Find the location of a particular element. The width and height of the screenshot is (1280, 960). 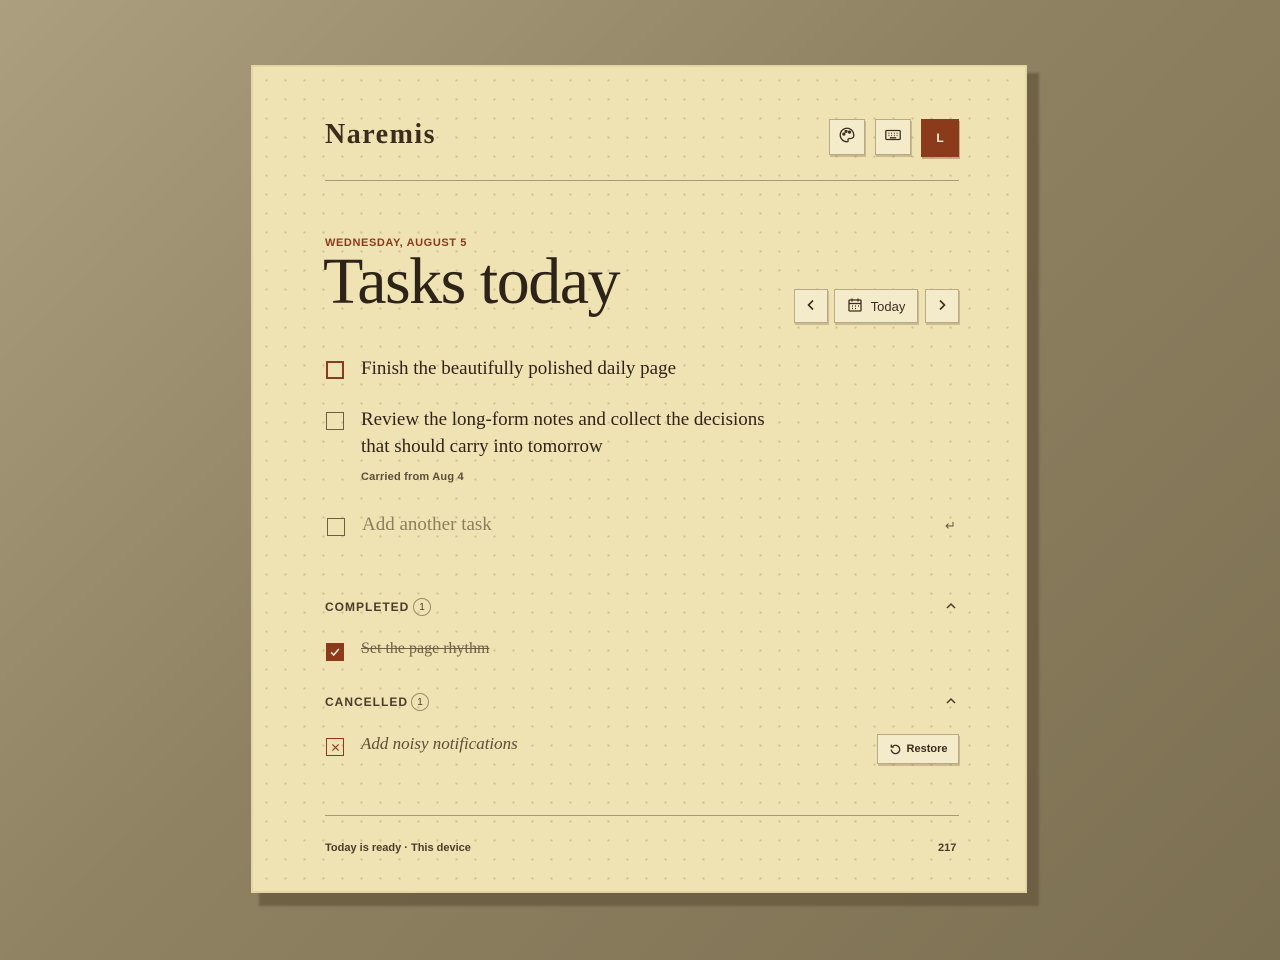

cancelled-section-label: CANCELLED is located at coordinates (366, 702).